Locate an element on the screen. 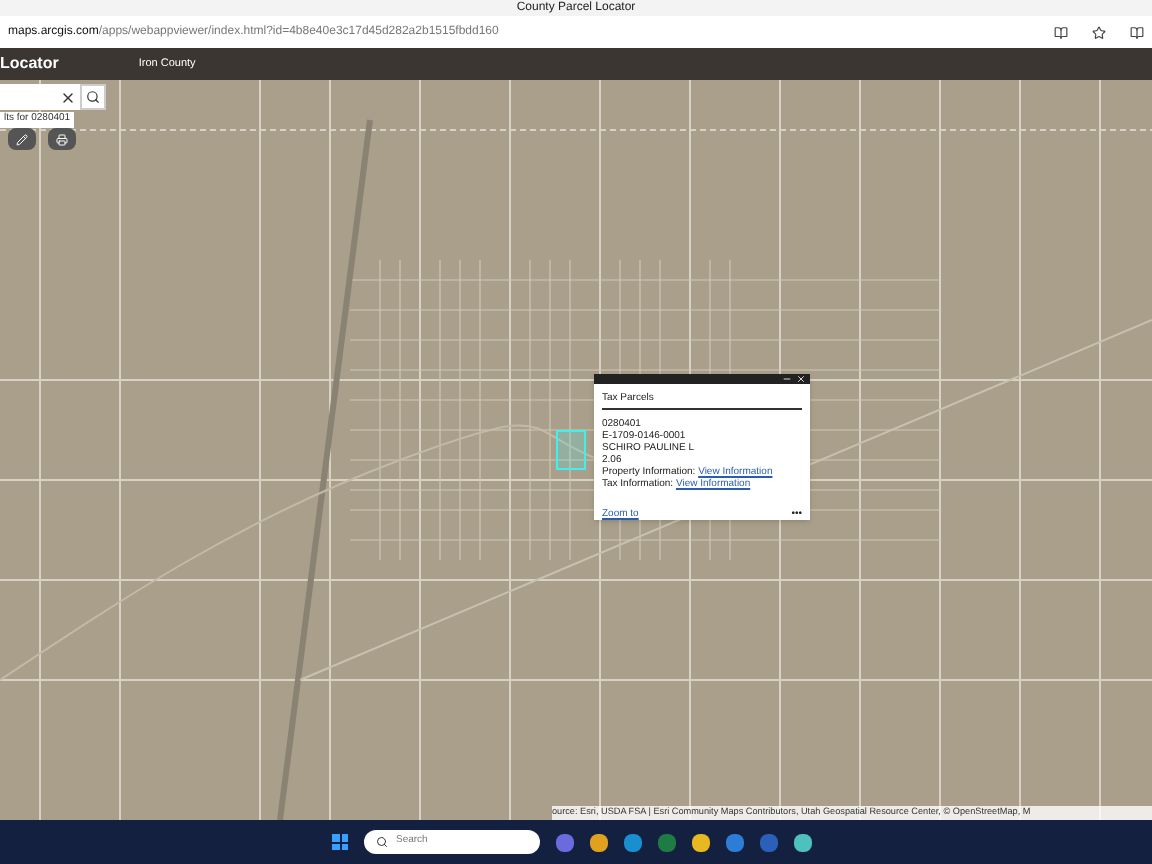 The height and width of the screenshot is (864, 1152). favorite-icon is located at coordinates (1099, 32).